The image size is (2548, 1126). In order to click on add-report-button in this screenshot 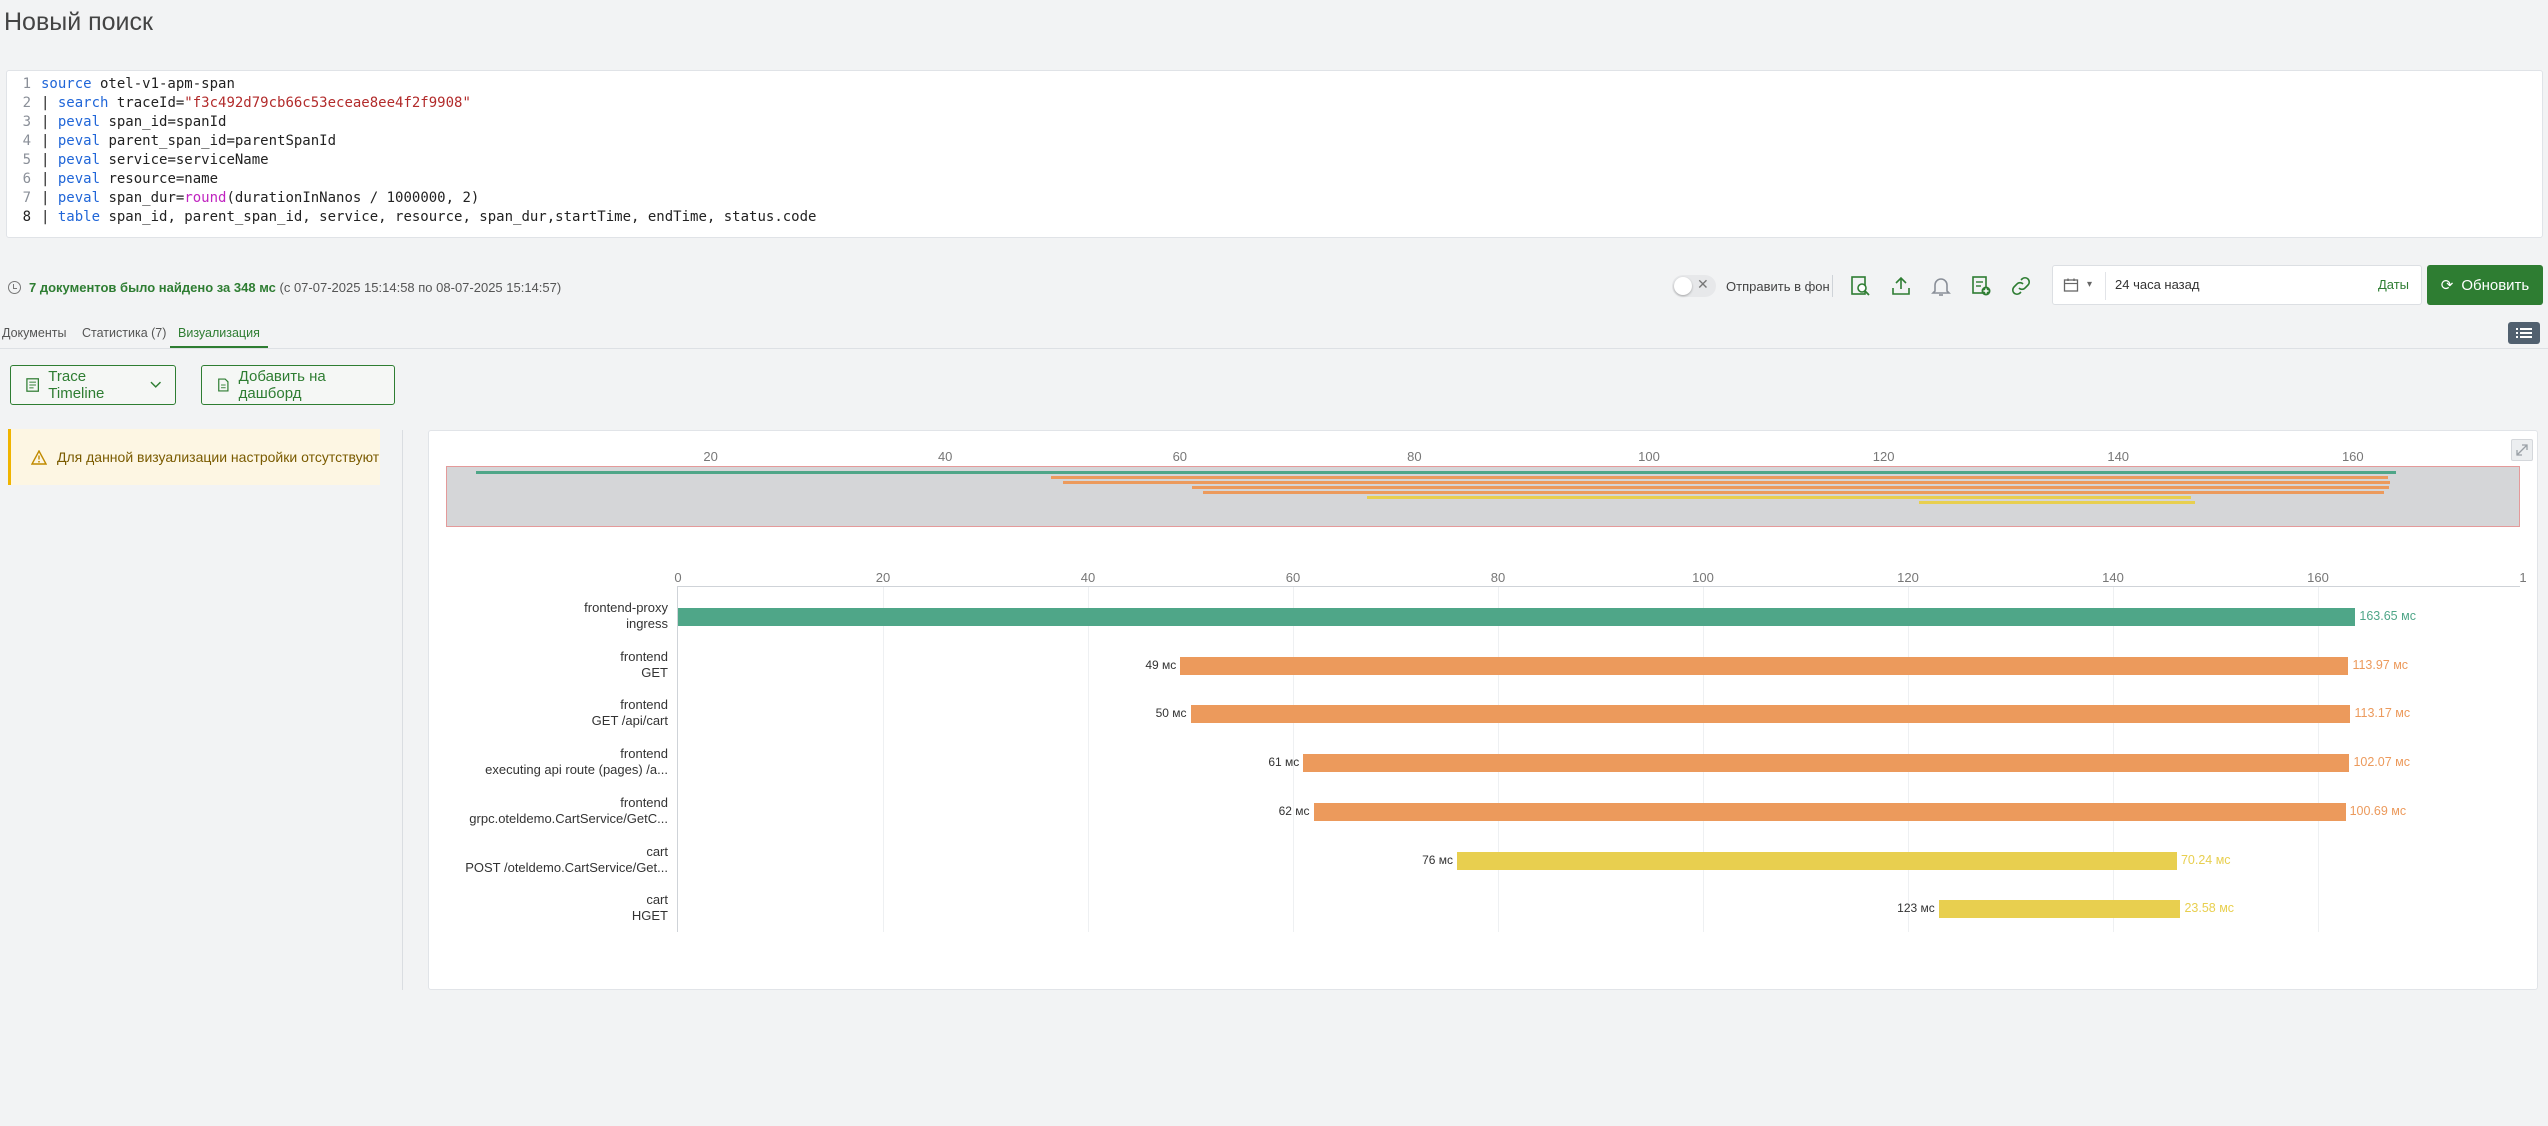, I will do `click(1981, 286)`.